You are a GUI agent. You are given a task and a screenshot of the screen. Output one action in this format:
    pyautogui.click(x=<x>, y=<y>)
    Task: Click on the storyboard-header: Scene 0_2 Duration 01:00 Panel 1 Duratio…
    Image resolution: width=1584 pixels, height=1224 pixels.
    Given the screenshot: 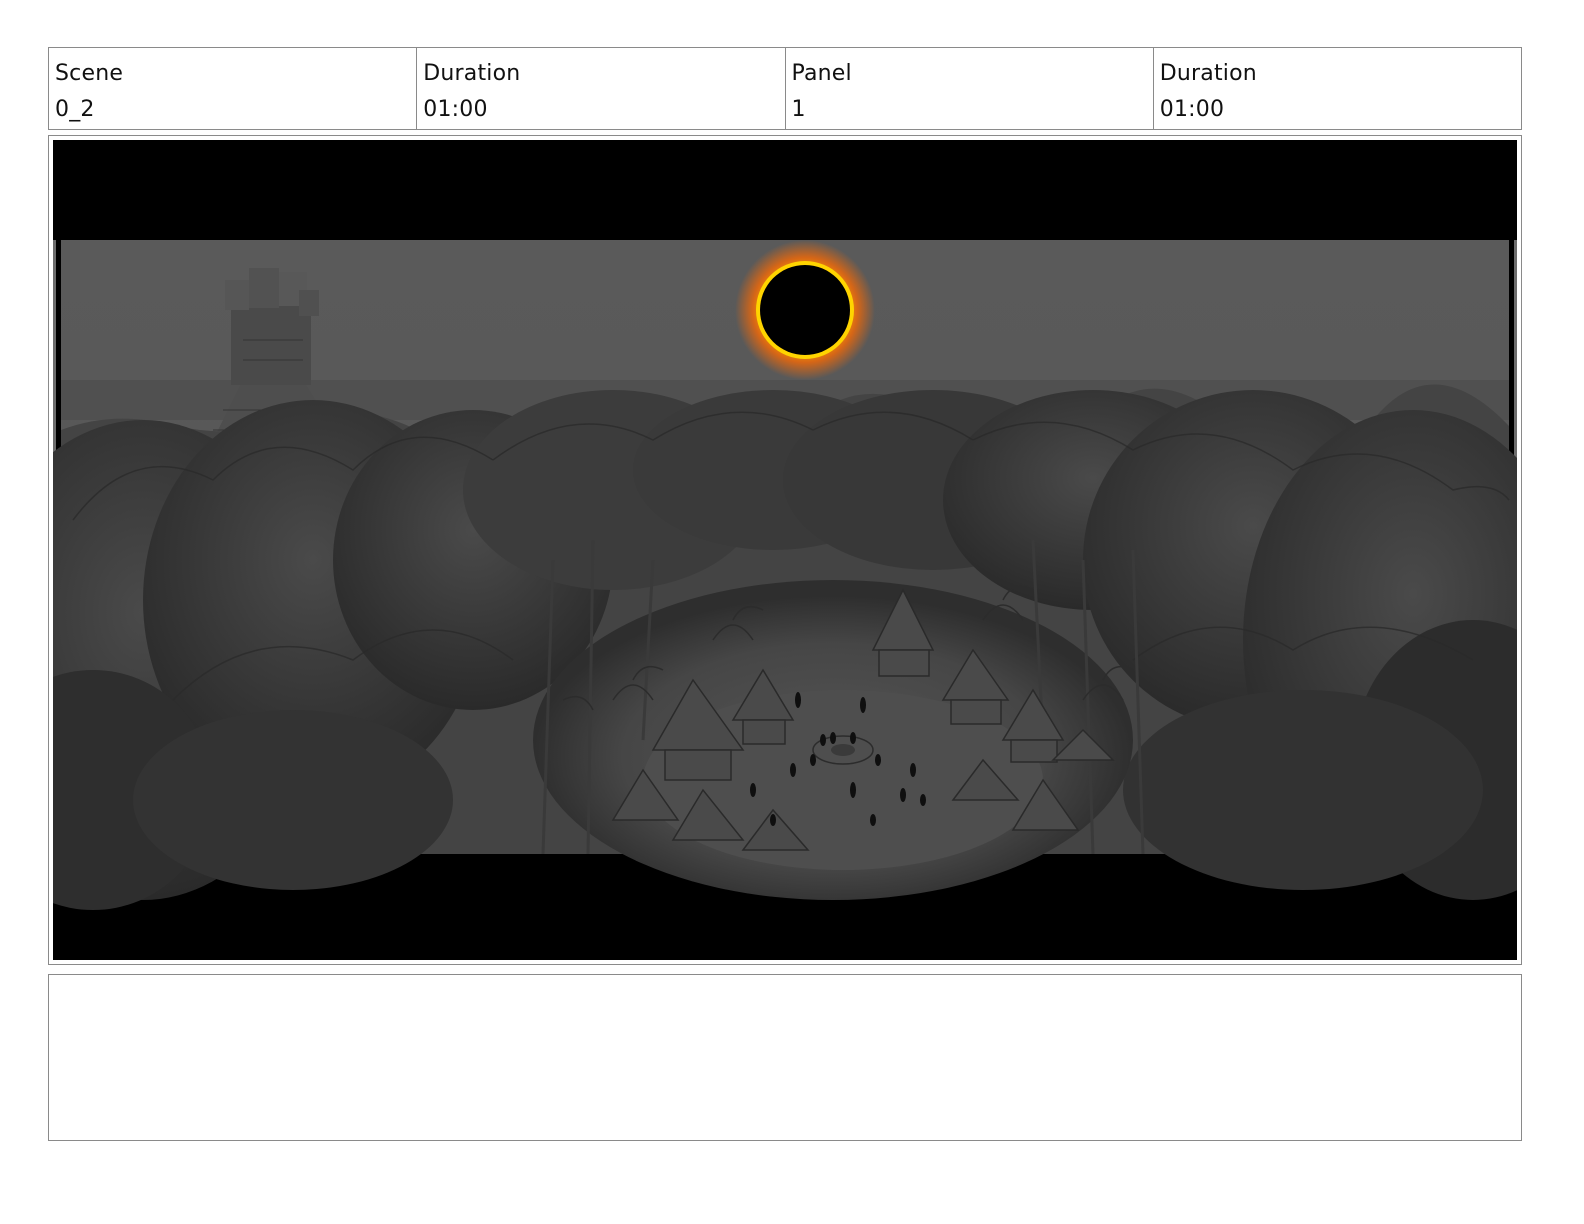 What is the action you would take?
    pyautogui.click(x=785, y=88)
    